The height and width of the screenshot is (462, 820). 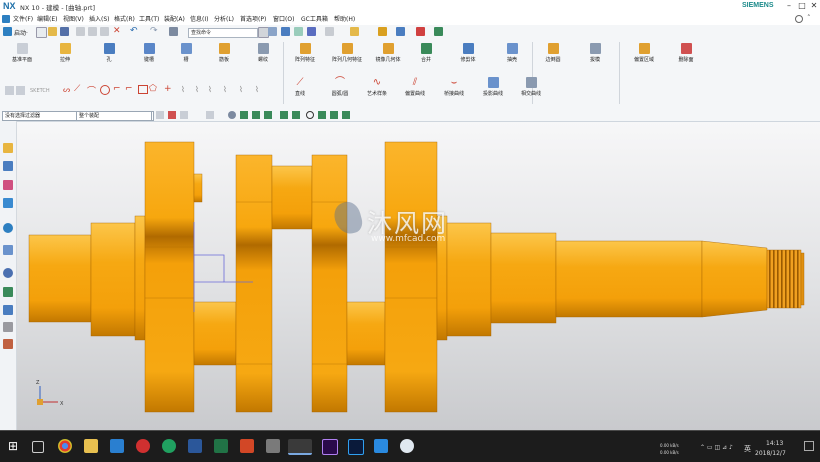 I want to click on excel-icon, so click(x=221, y=446).